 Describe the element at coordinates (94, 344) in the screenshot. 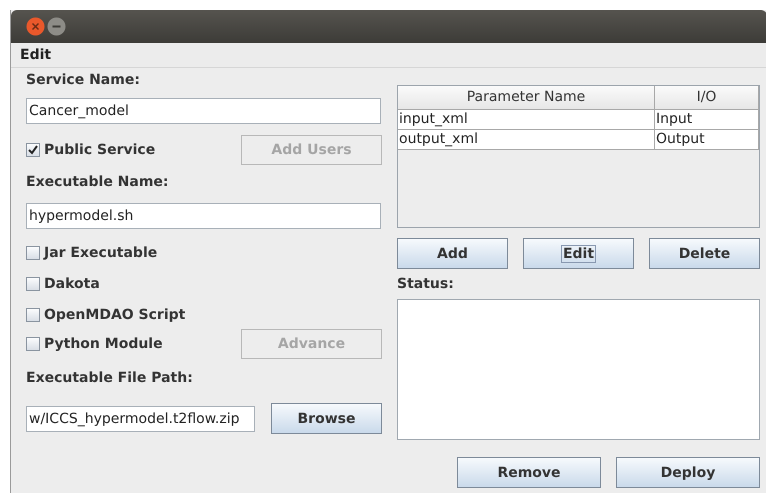

I see `checkbox: Python Module` at that location.